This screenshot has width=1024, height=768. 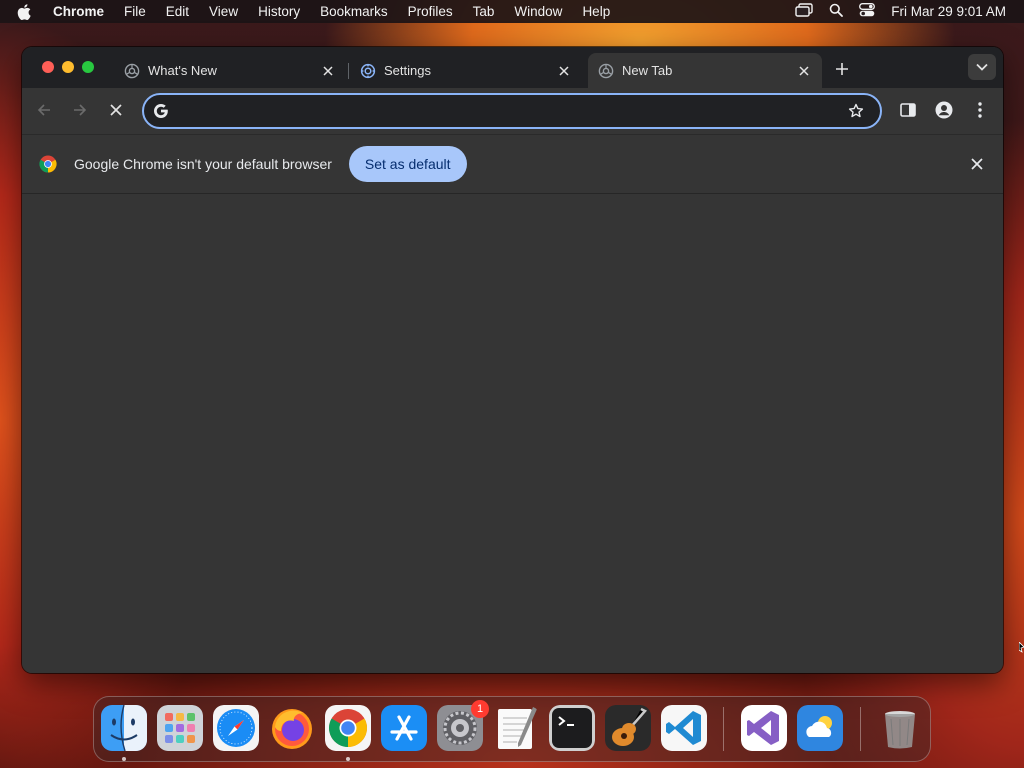 What do you see at coordinates (516, 728) in the screenshot?
I see `textedit-icon` at bounding box center [516, 728].